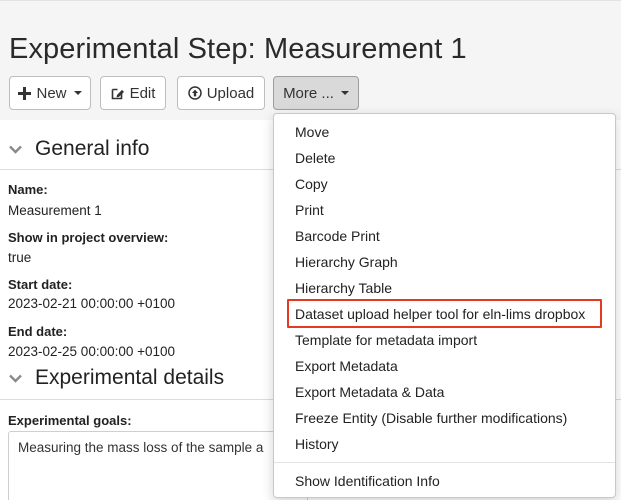  Describe the element at coordinates (309, 210) in the screenshot. I see `menu-item-print: Print` at that location.